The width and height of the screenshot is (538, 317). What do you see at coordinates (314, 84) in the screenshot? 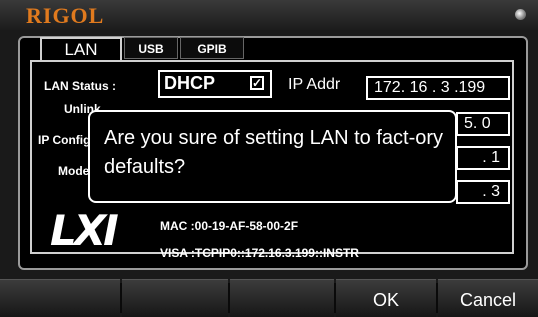
I see `ip-addr-label: IP Addr` at bounding box center [314, 84].